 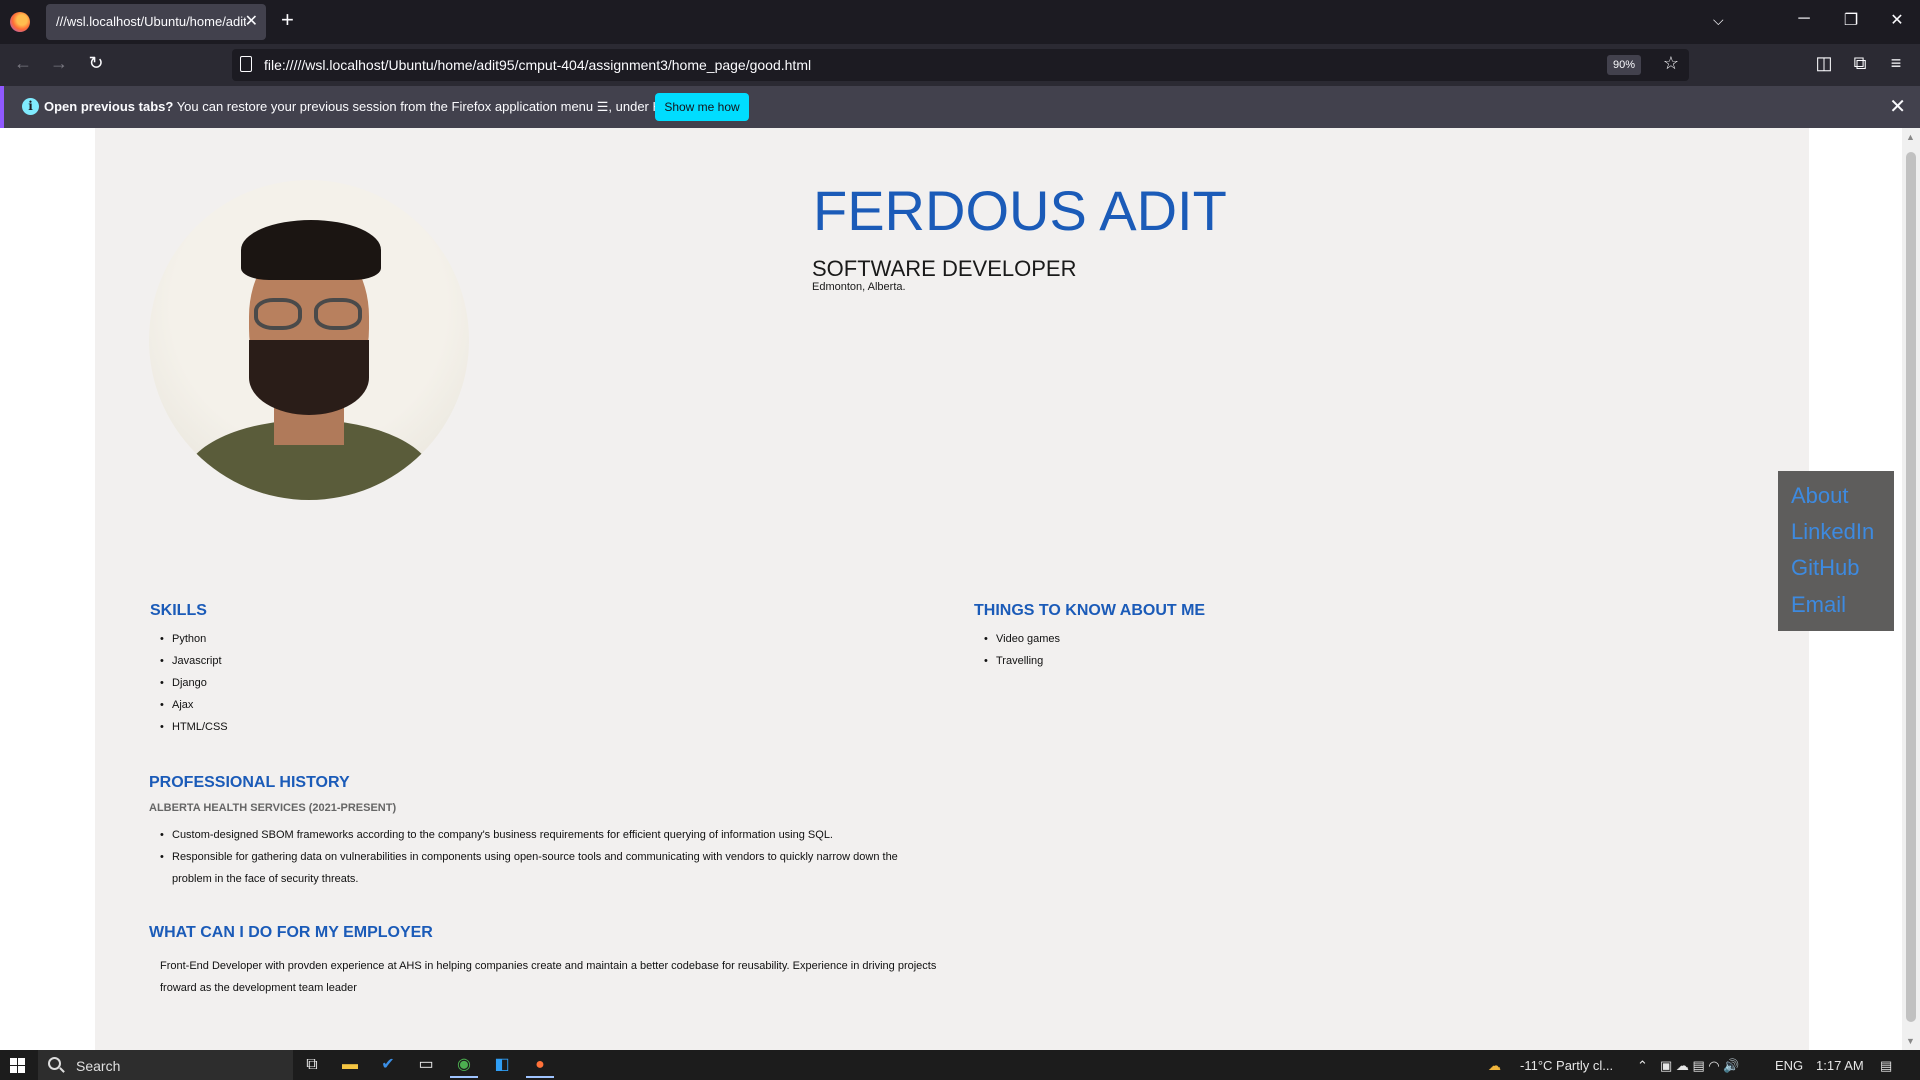 I want to click on notification-center-icon: ▤, so click(x=1886, y=1066).